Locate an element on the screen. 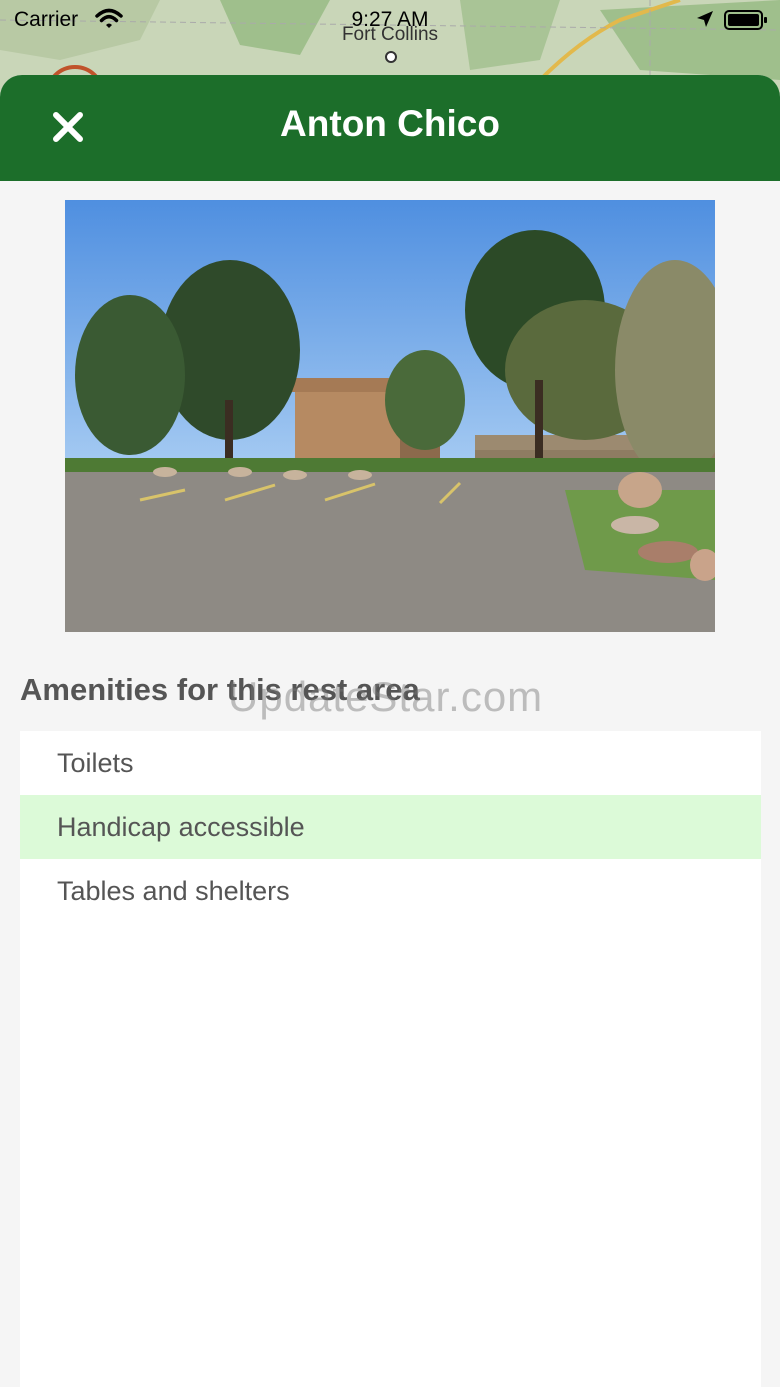  amenity-item-handicap-accessible: Handicap accessible is located at coordinates (390, 827).